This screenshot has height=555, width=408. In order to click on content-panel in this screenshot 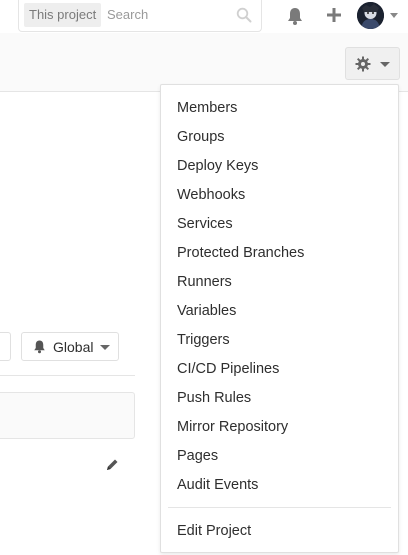, I will do `click(67, 415)`.